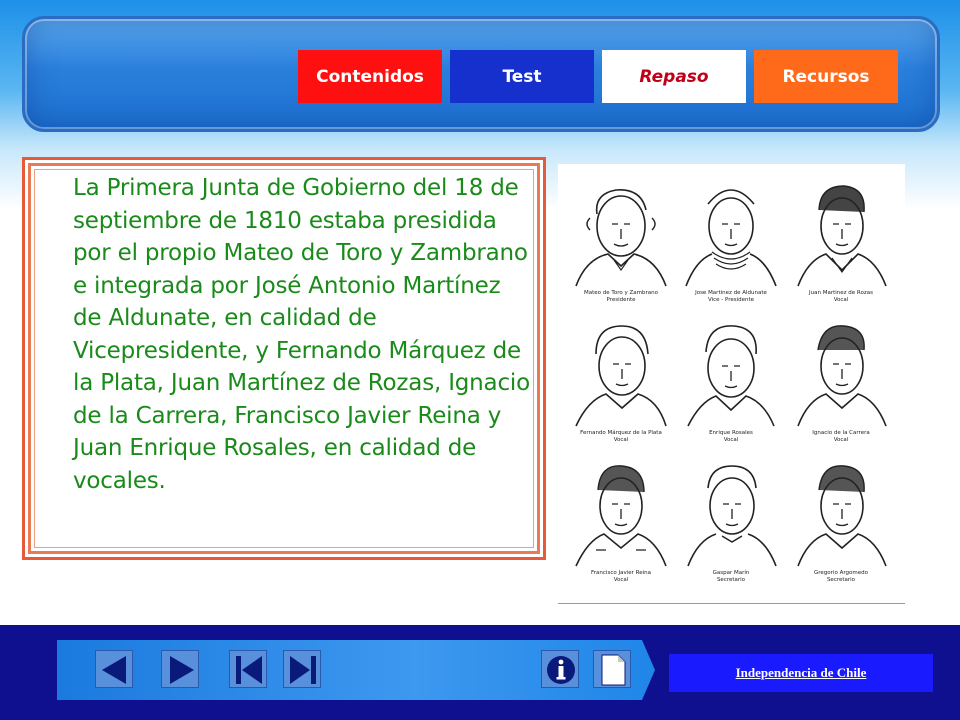  What do you see at coordinates (841, 576) in the screenshot?
I see `portrait-name: Gregorio Argomedo Secretario` at bounding box center [841, 576].